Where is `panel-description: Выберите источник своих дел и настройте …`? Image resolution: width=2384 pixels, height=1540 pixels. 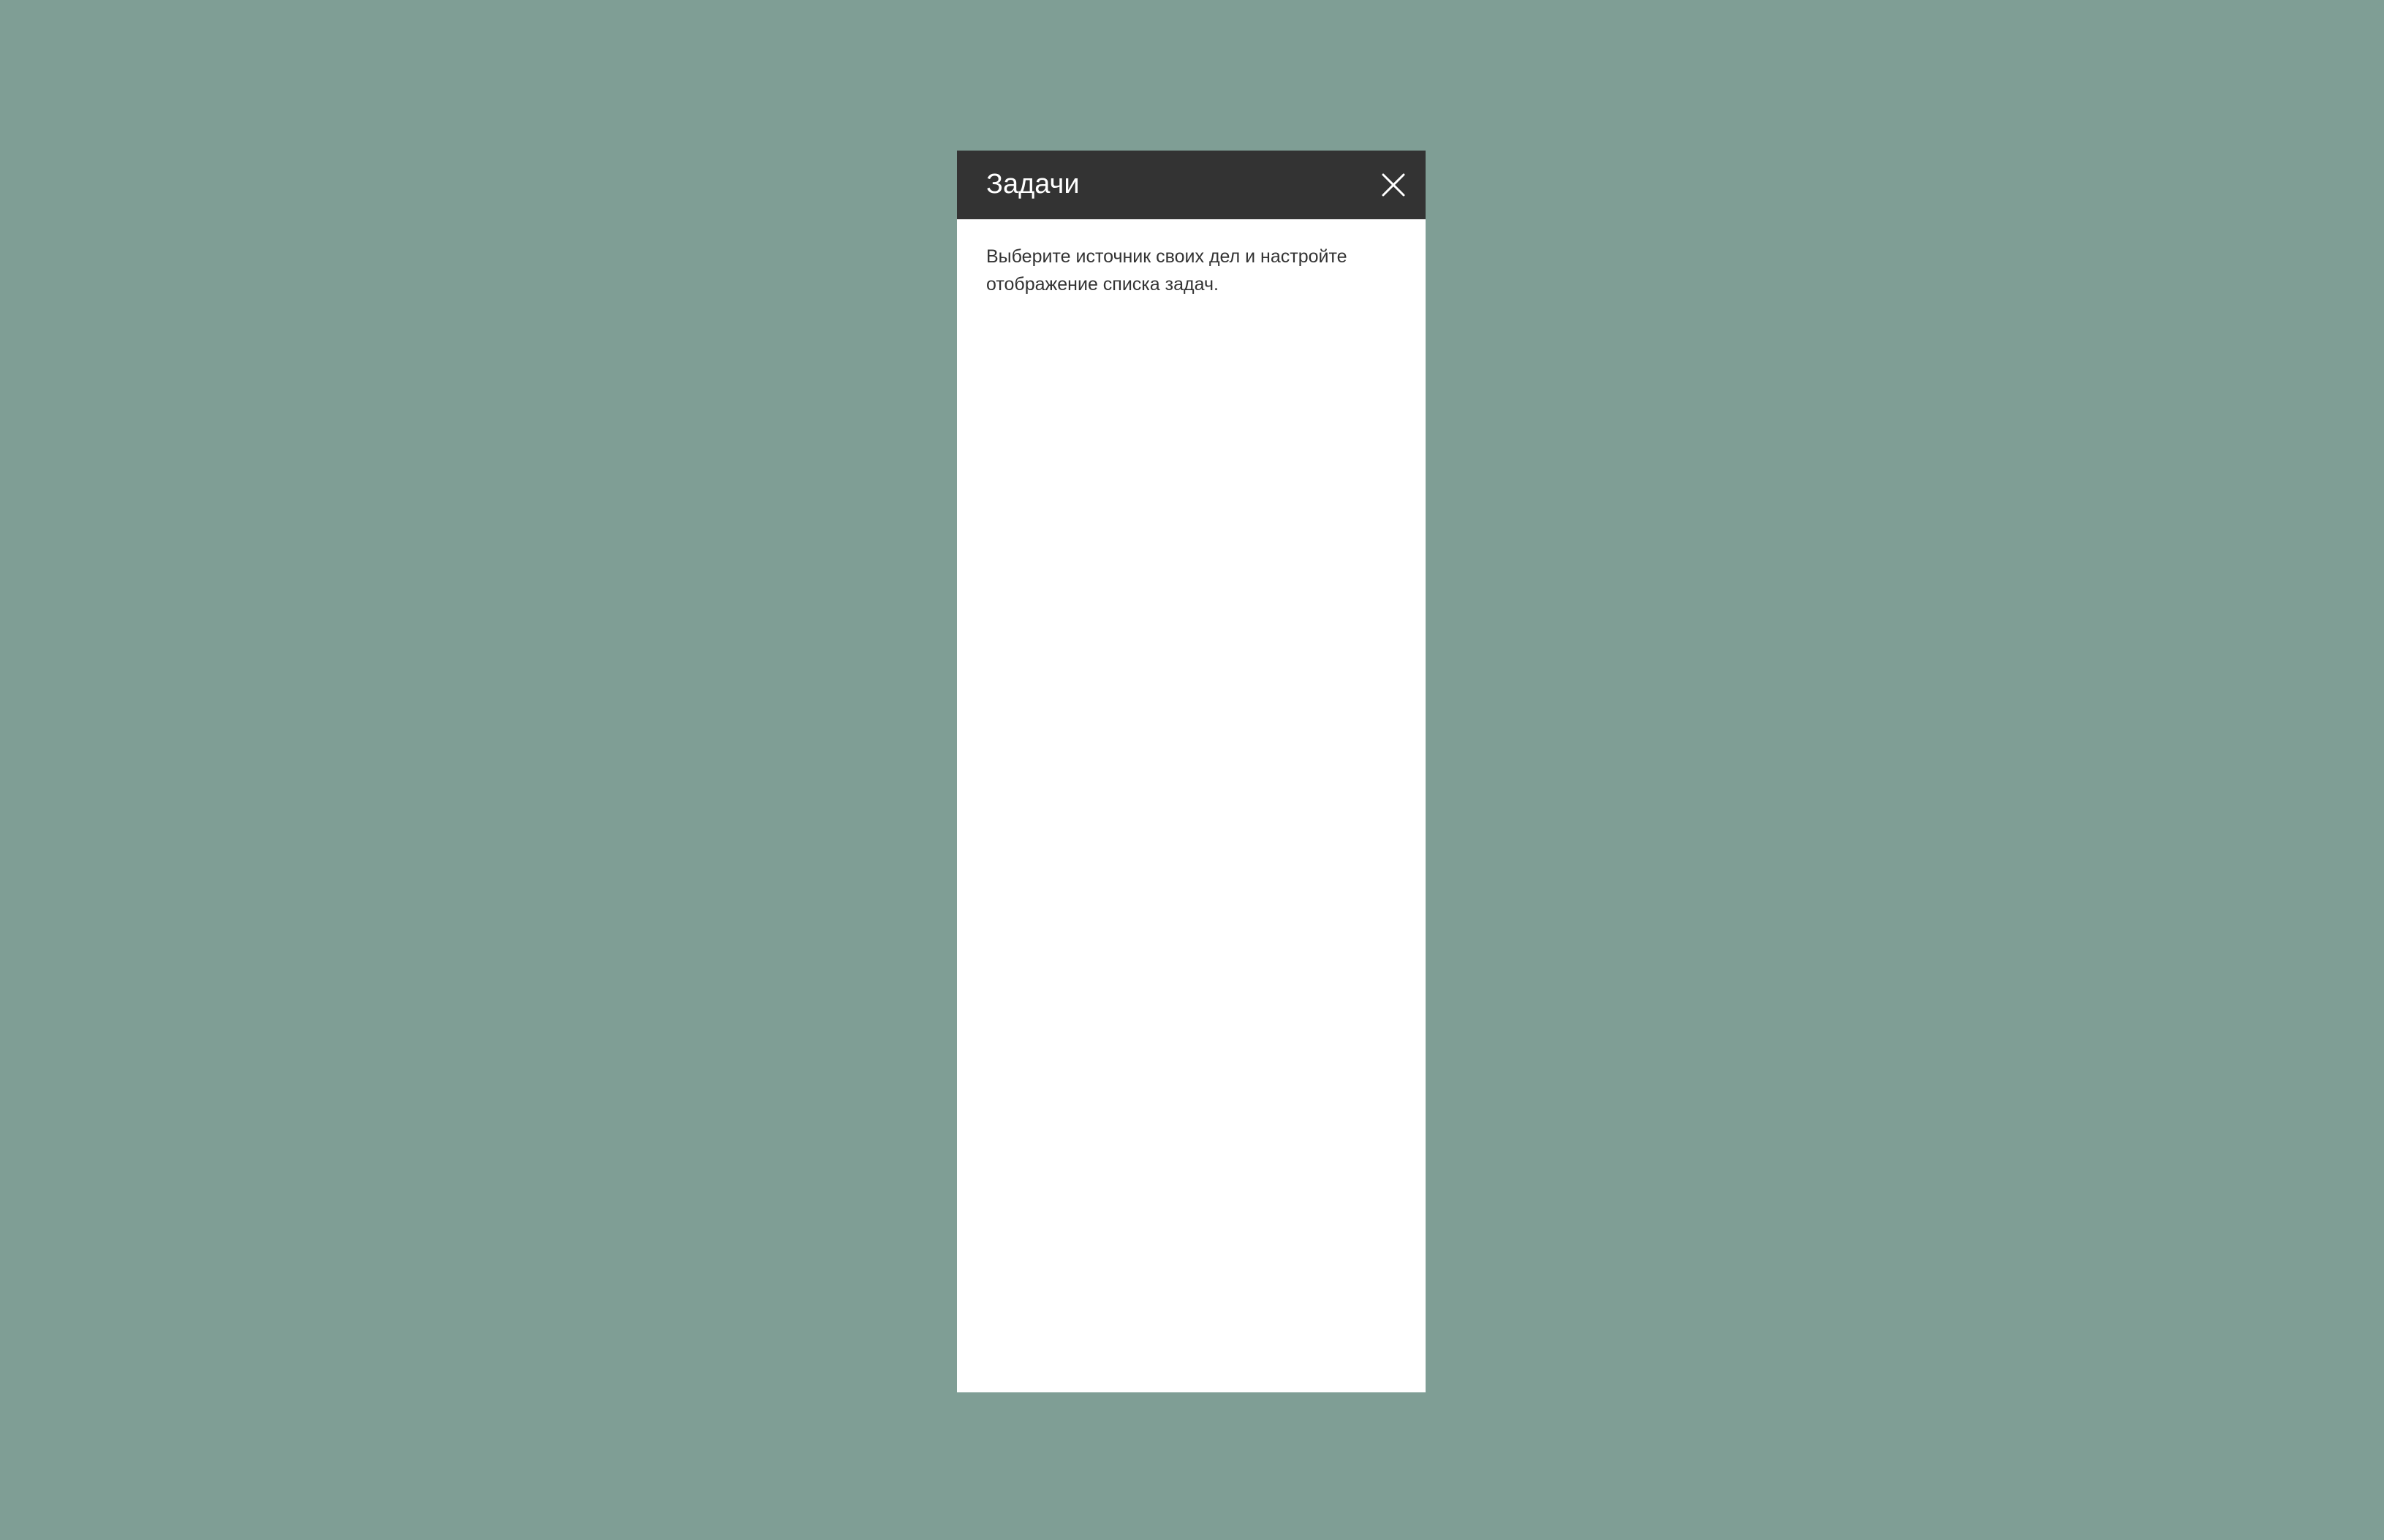
panel-description: Выберите источник своих дел и настройте … is located at coordinates (1166, 270).